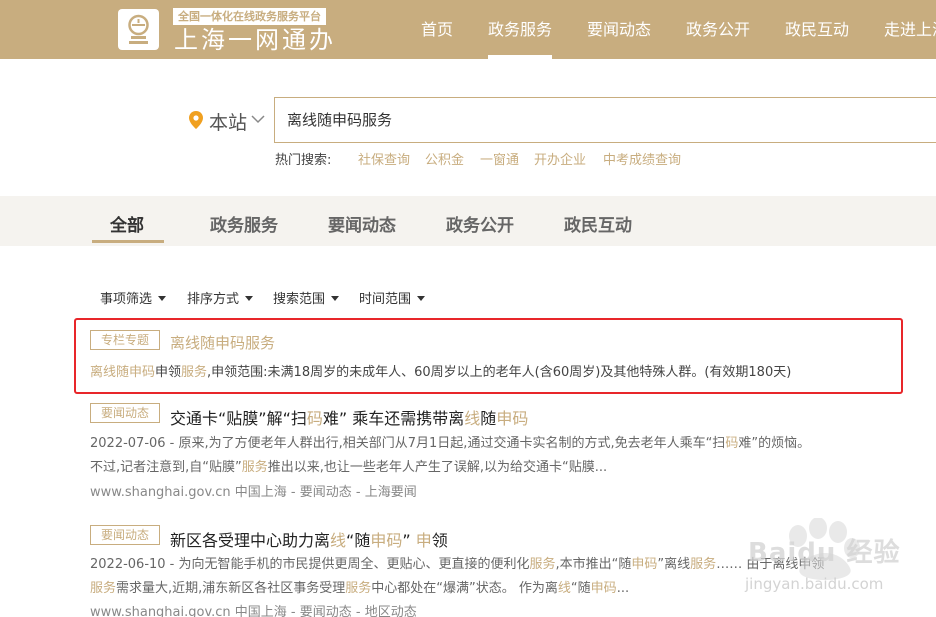 The image size is (936, 617). Describe the element at coordinates (674, 564) in the screenshot. I see `text-segment: ”离线` at that location.